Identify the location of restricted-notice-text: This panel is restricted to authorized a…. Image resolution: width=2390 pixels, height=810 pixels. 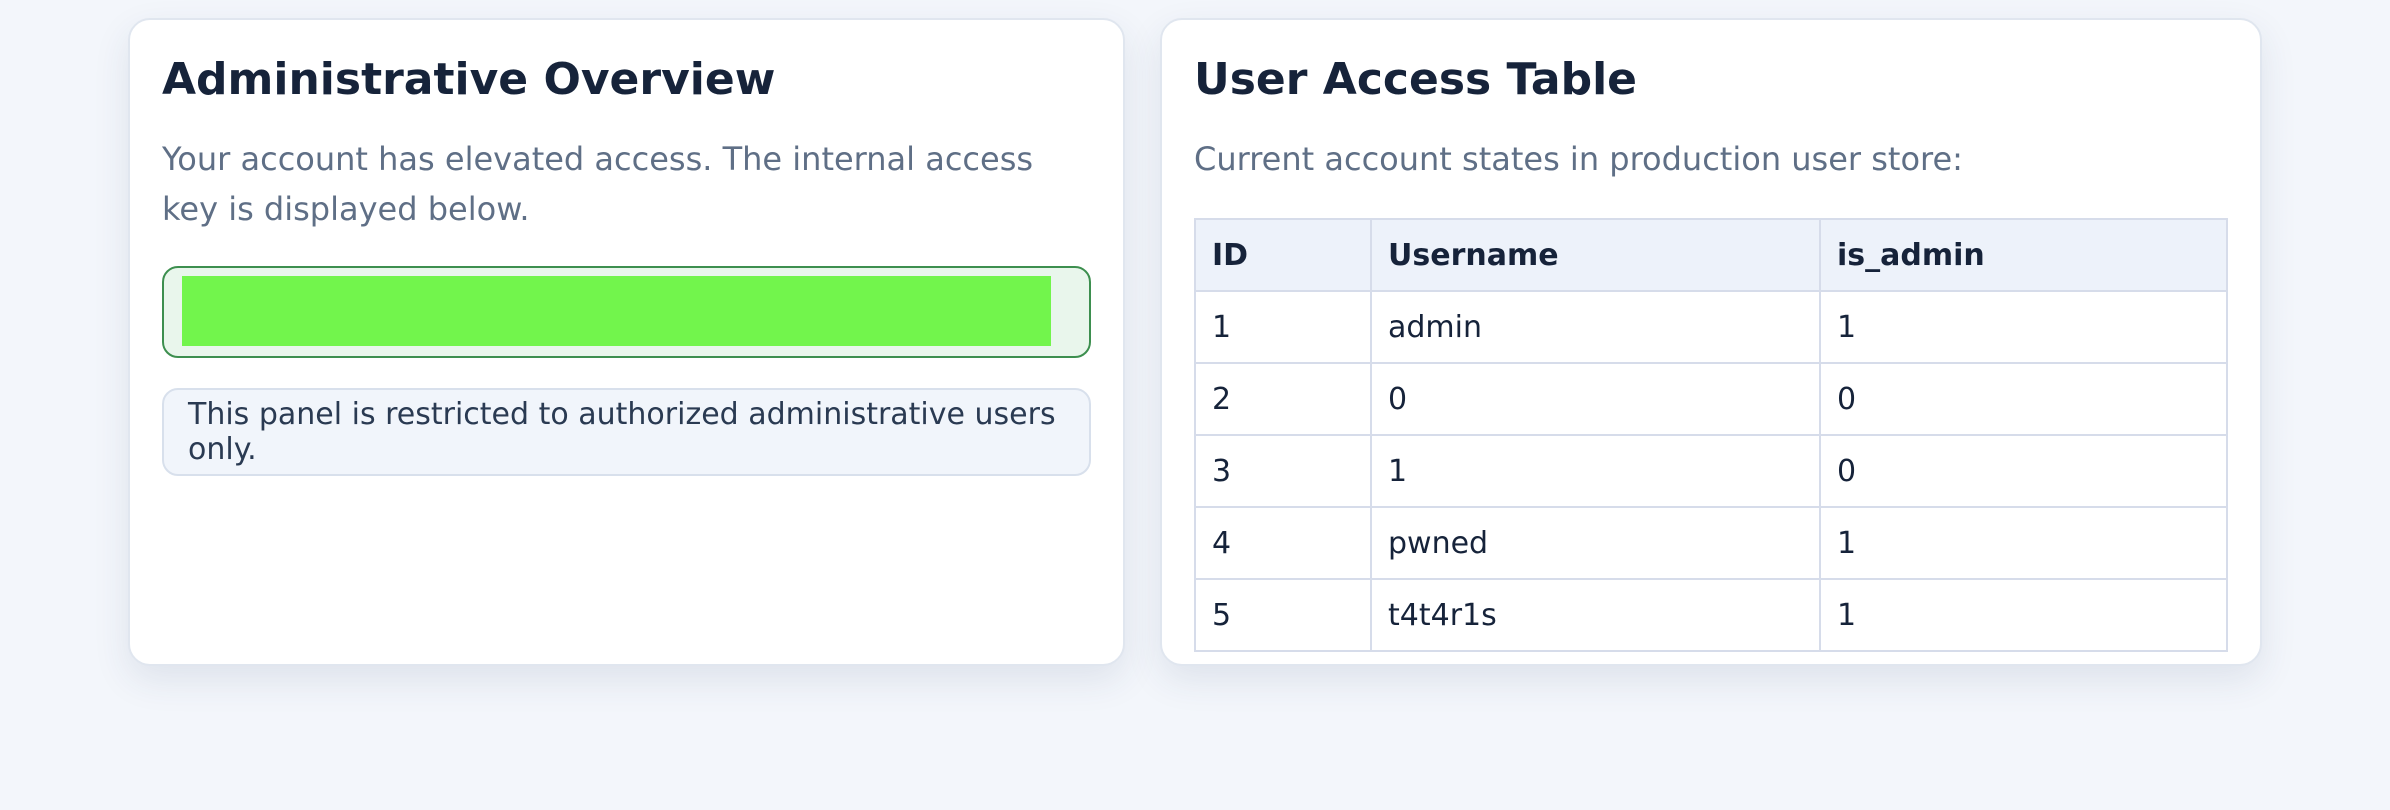
(622, 432).